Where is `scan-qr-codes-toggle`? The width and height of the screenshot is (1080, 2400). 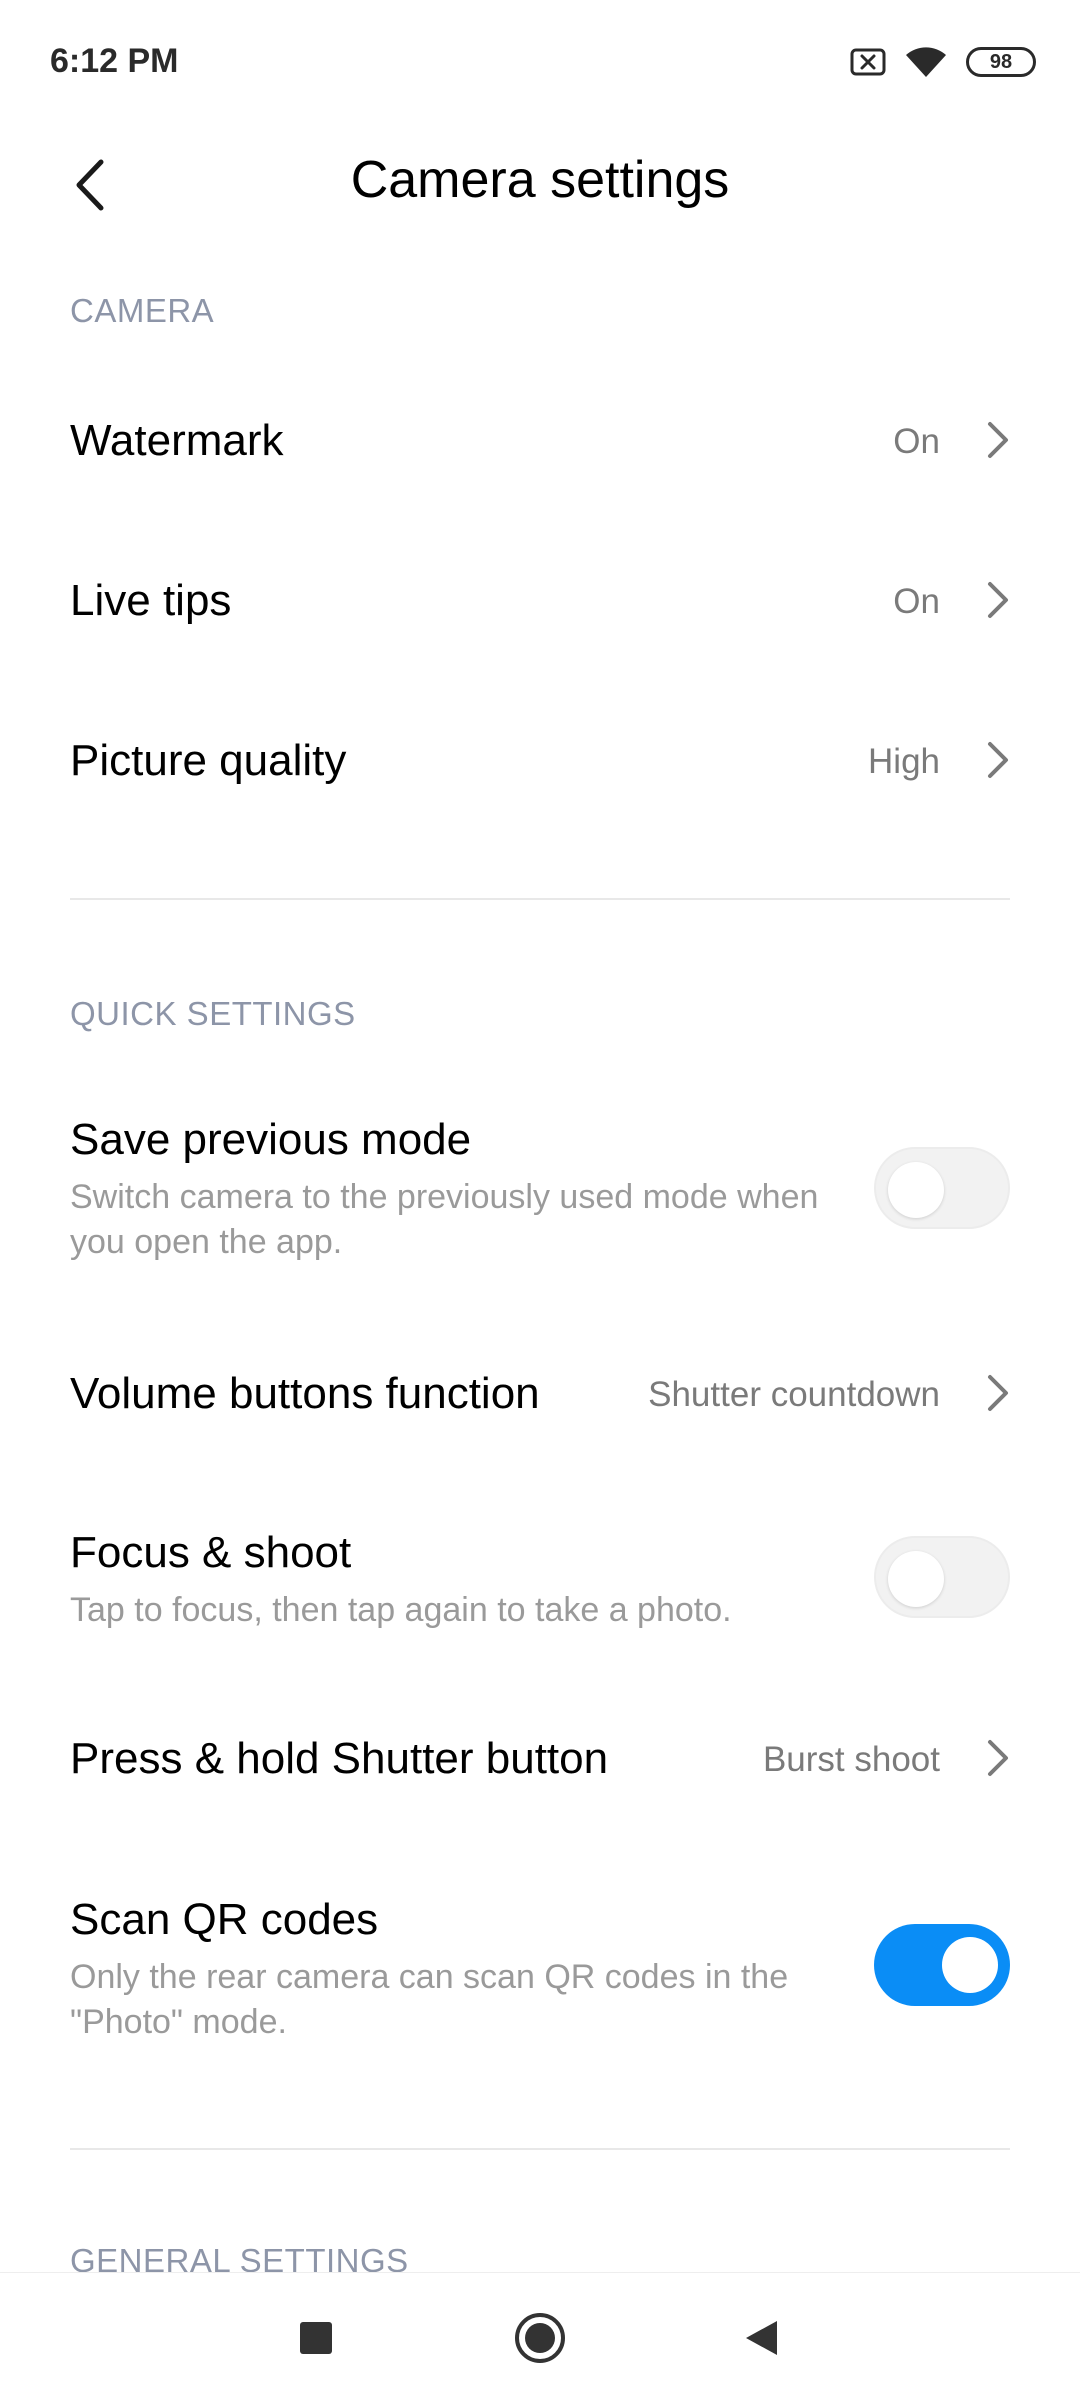
scan-qr-codes-toggle is located at coordinates (942, 1965).